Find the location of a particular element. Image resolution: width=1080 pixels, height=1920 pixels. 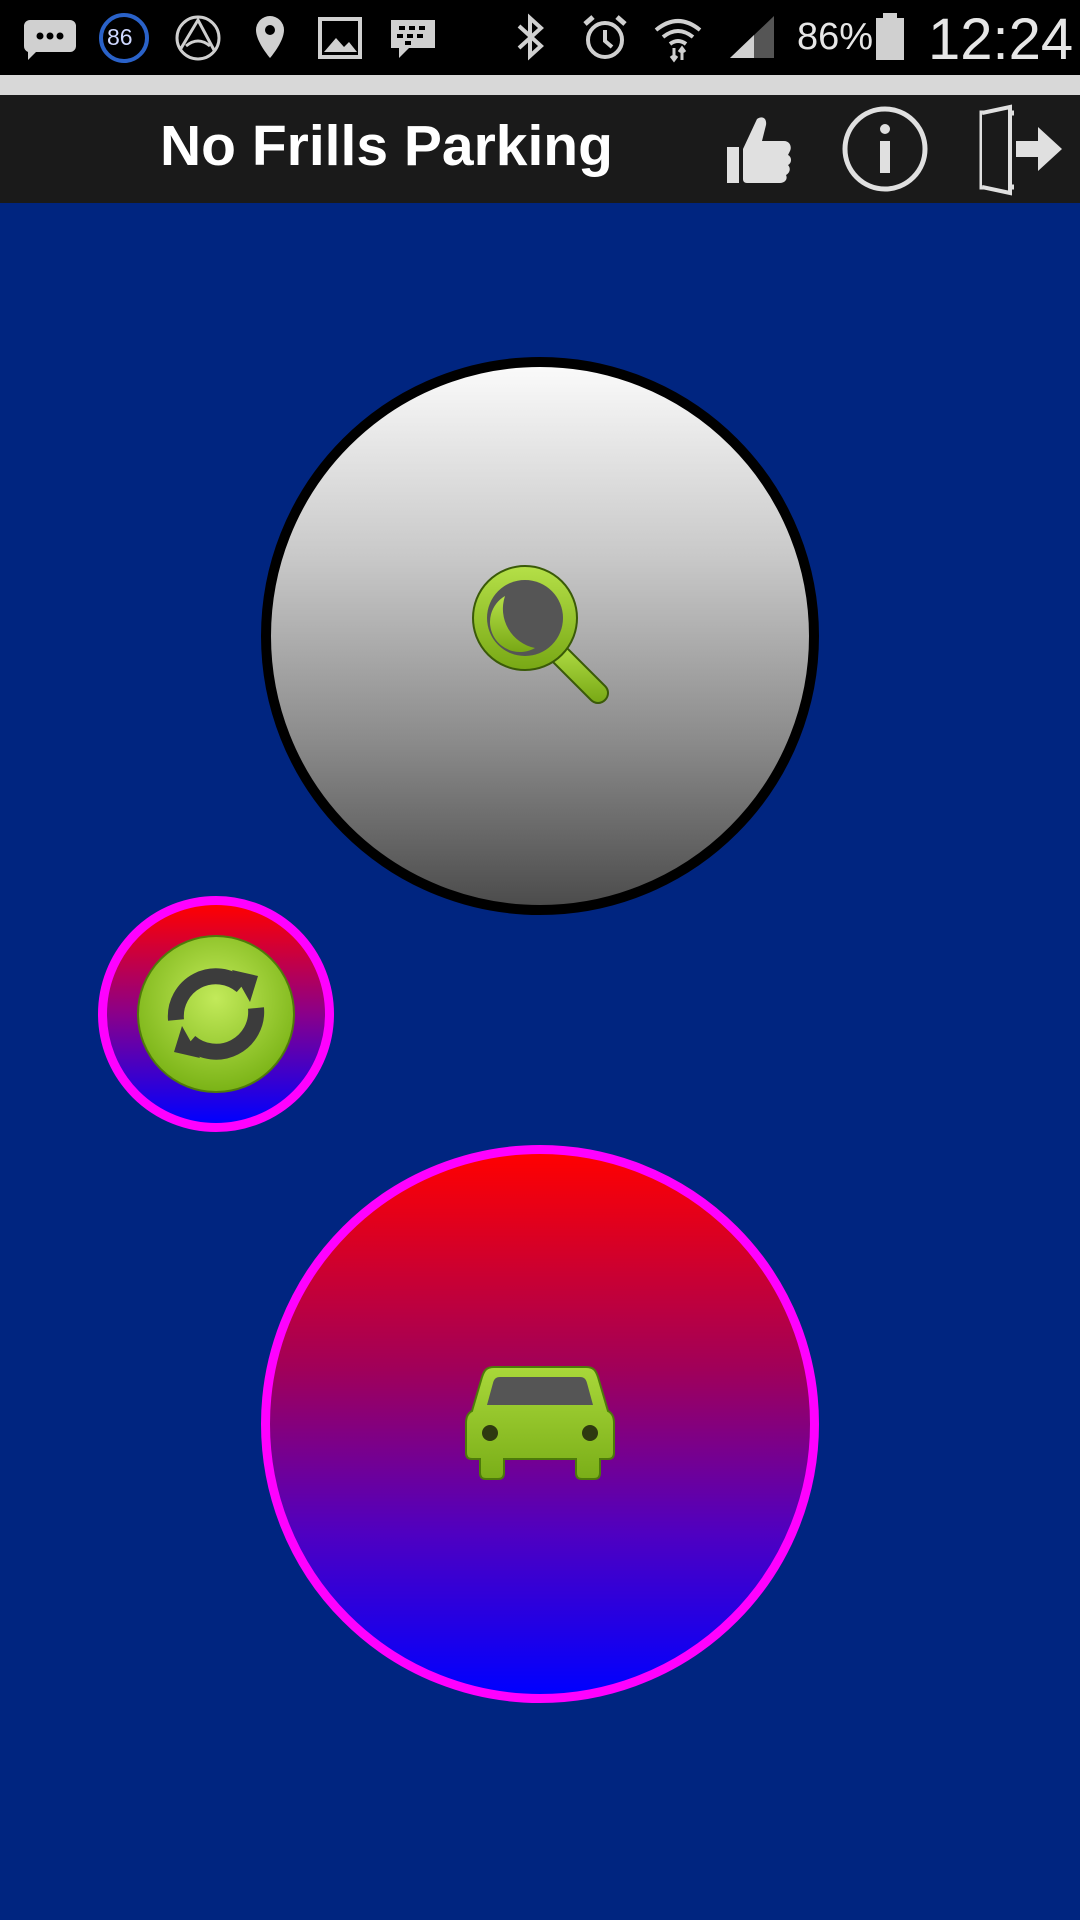

refresh-icon is located at coordinates (216, 1014).